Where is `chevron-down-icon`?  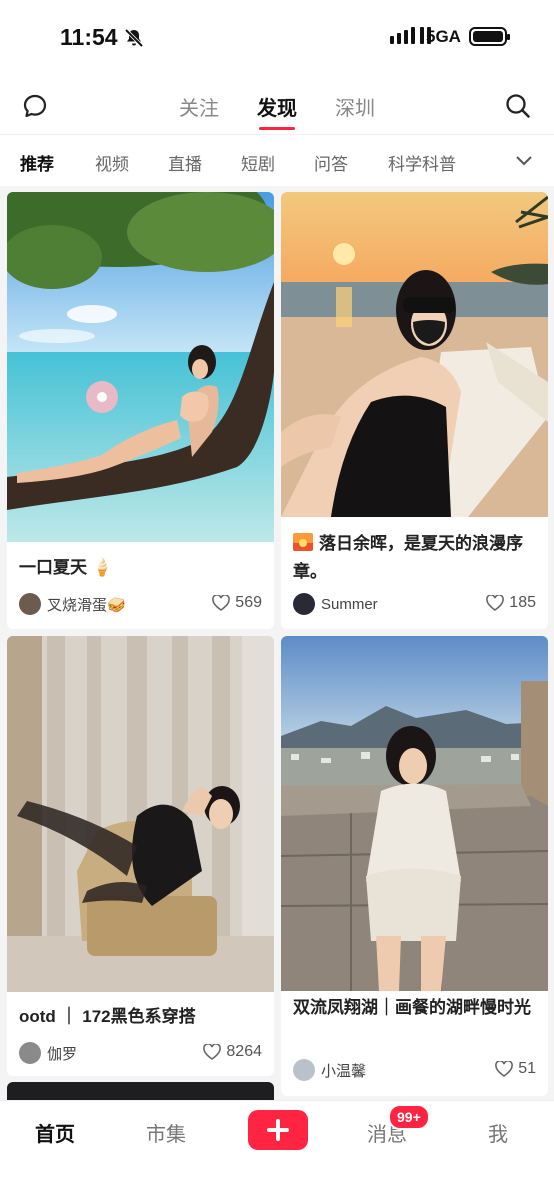 chevron-down-icon is located at coordinates (524, 160).